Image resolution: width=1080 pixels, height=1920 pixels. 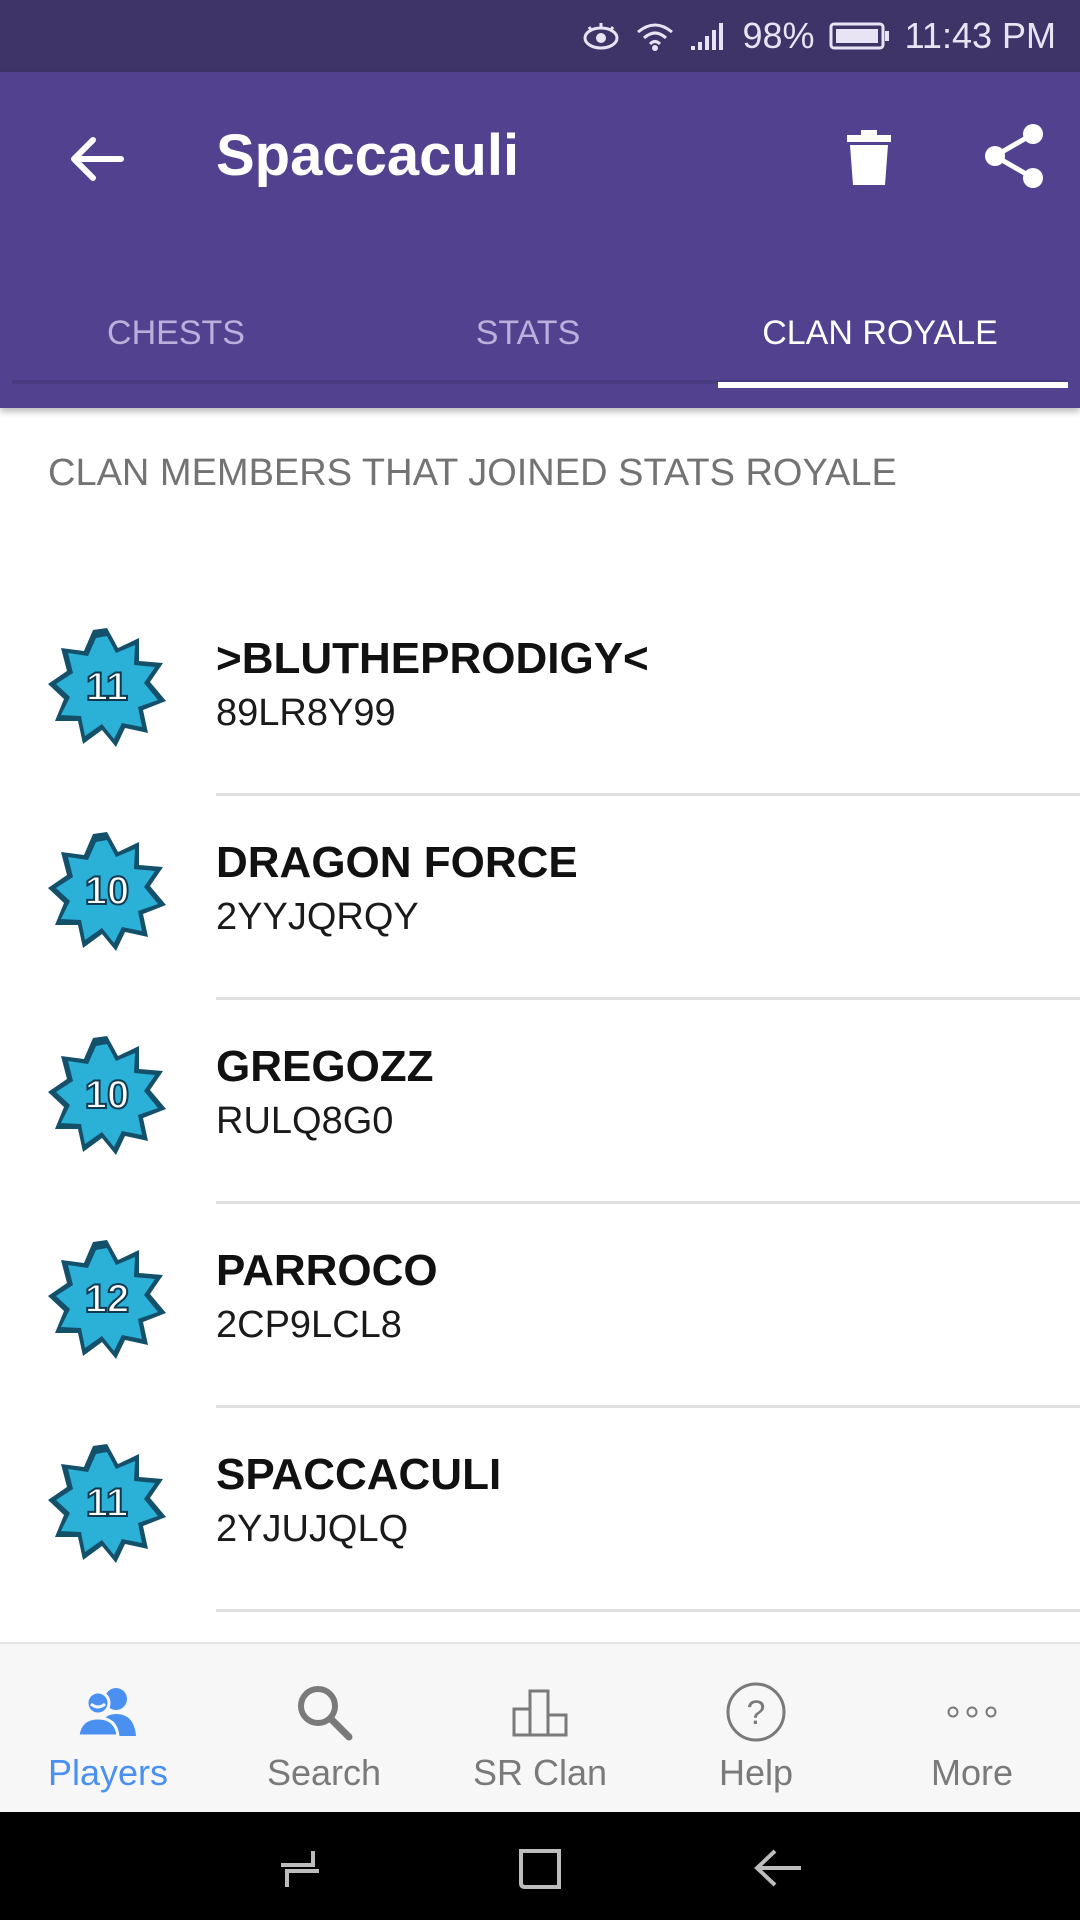 What do you see at coordinates (432, 658) in the screenshot?
I see `member-name: >BLUTHEPRODIGY<` at bounding box center [432, 658].